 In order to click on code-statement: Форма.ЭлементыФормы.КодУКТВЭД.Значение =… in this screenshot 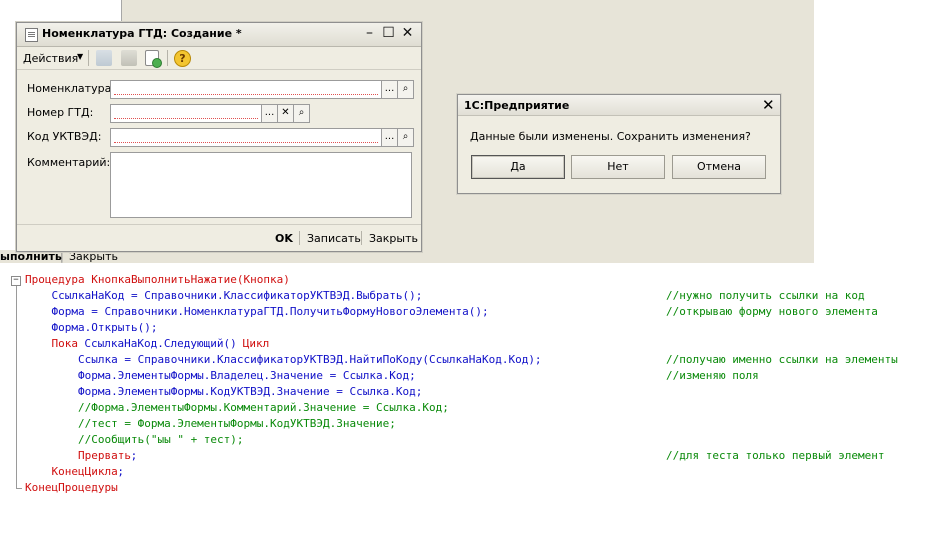, I will do `click(224, 391)`.